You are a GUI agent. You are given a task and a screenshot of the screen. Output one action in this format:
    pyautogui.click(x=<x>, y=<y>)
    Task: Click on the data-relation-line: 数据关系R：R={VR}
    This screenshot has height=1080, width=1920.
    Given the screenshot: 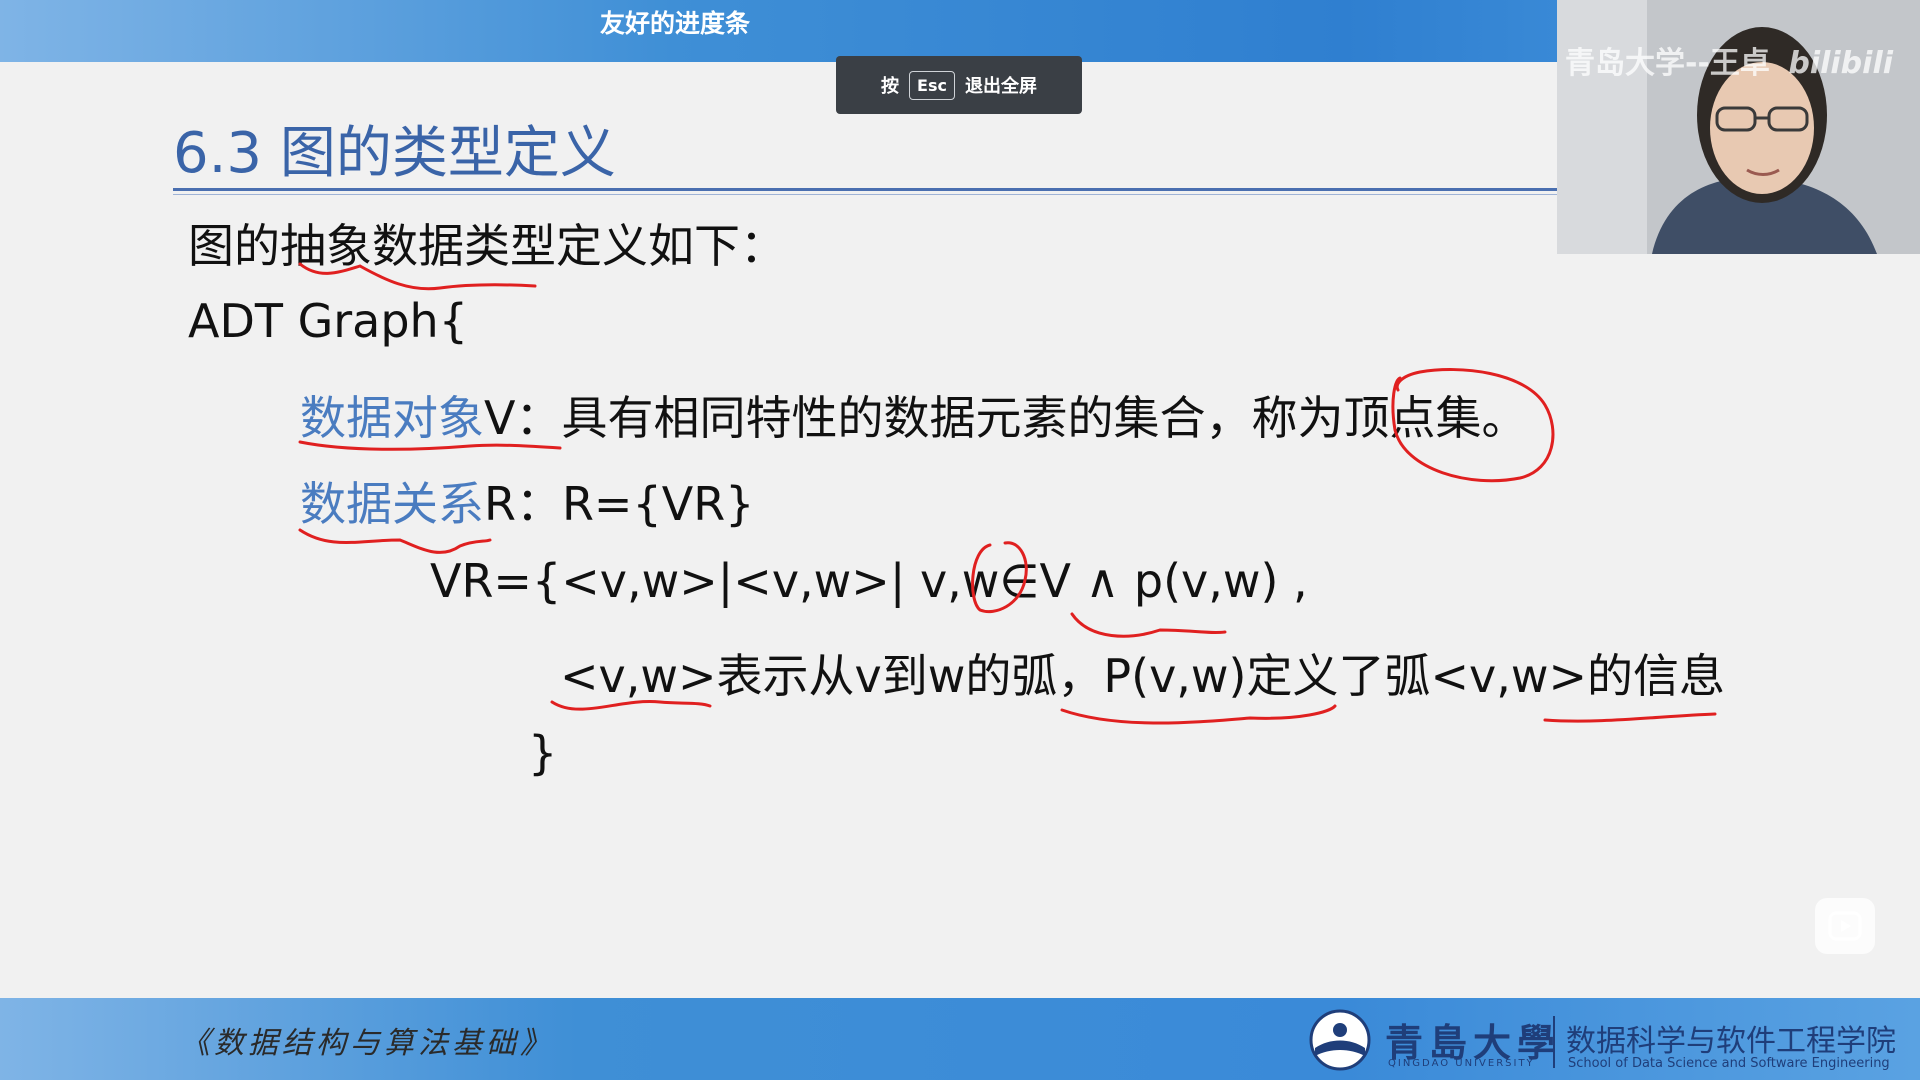 What is the action you would take?
    pyautogui.click(x=527, y=501)
    